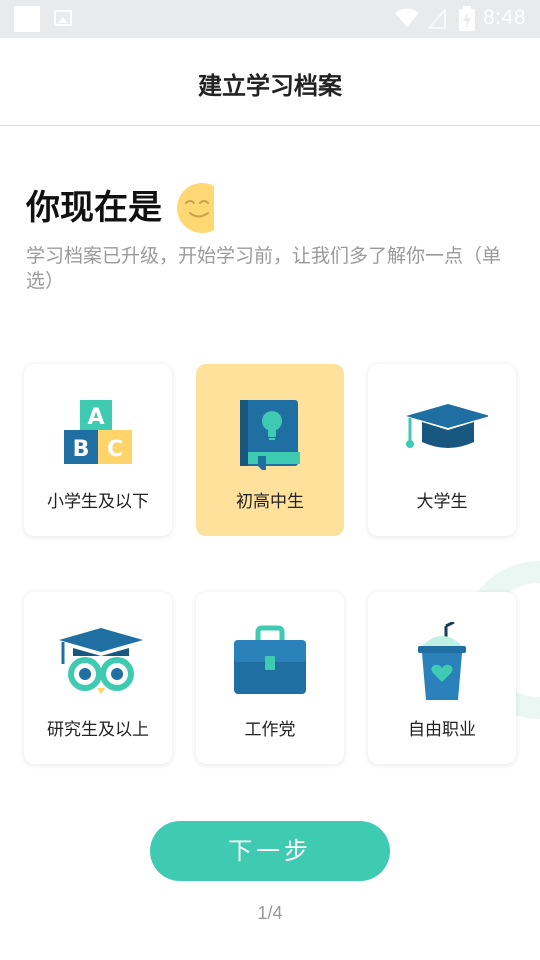  Describe the element at coordinates (270, 851) in the screenshot. I see `next-button: 下一步` at that location.